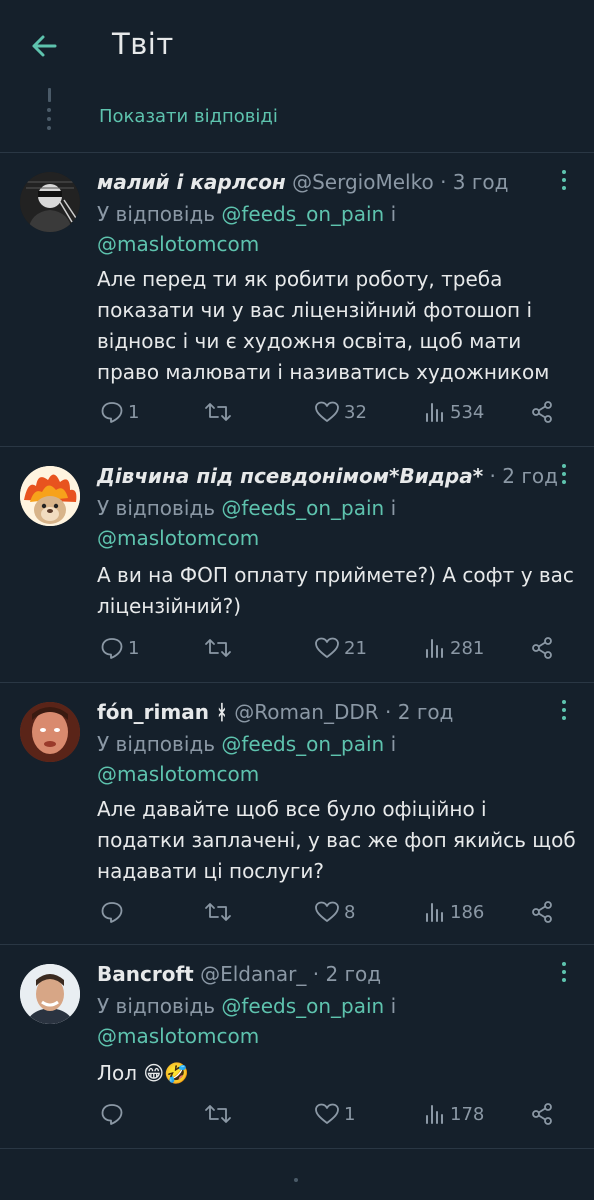 The image size is (594, 1200). I want to click on scroll-indicator, so click(296, 1180).